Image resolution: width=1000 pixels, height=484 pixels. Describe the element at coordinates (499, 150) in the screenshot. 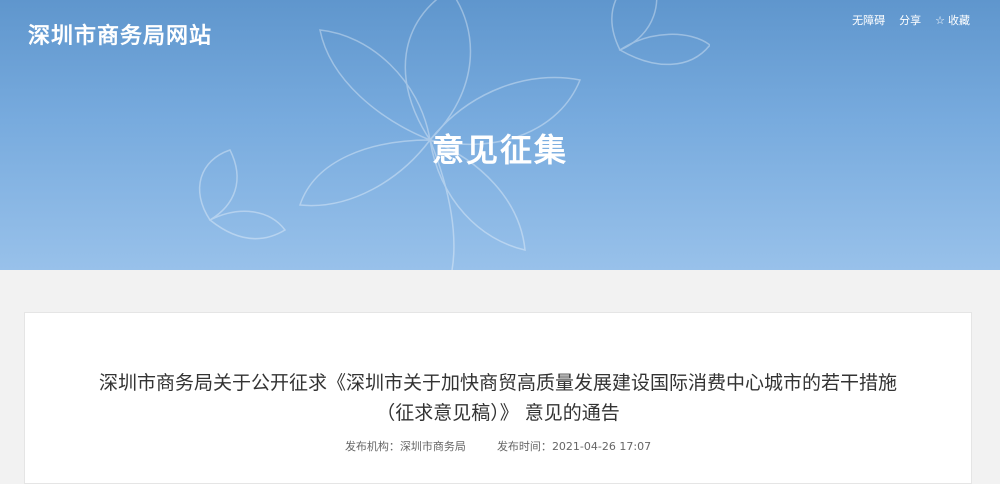

I see `banner-heading: 意见征集` at that location.